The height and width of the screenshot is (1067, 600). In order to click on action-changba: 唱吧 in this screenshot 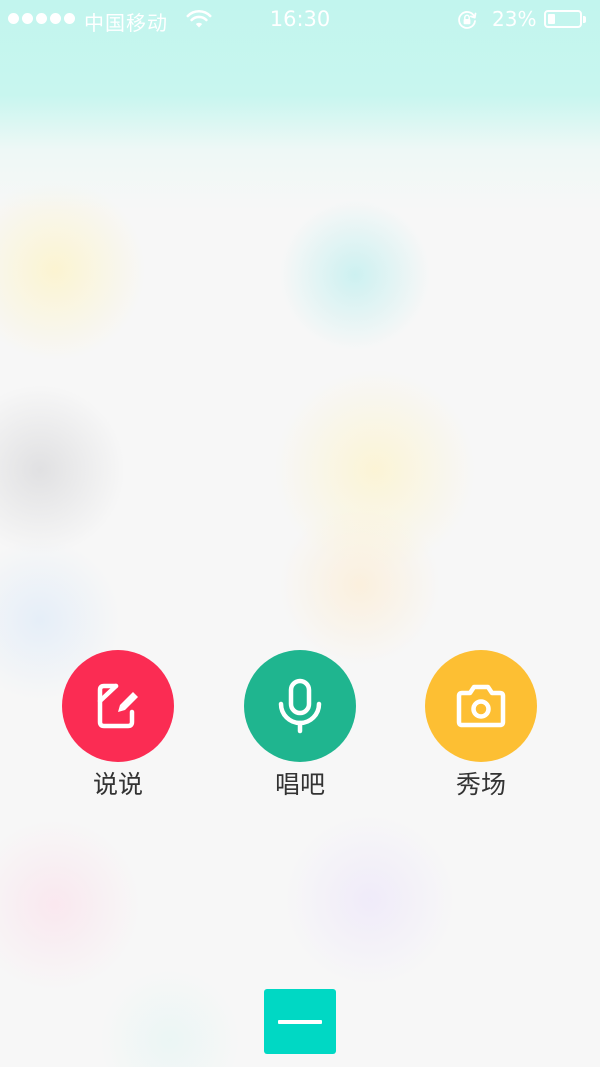, I will do `click(300, 725)`.